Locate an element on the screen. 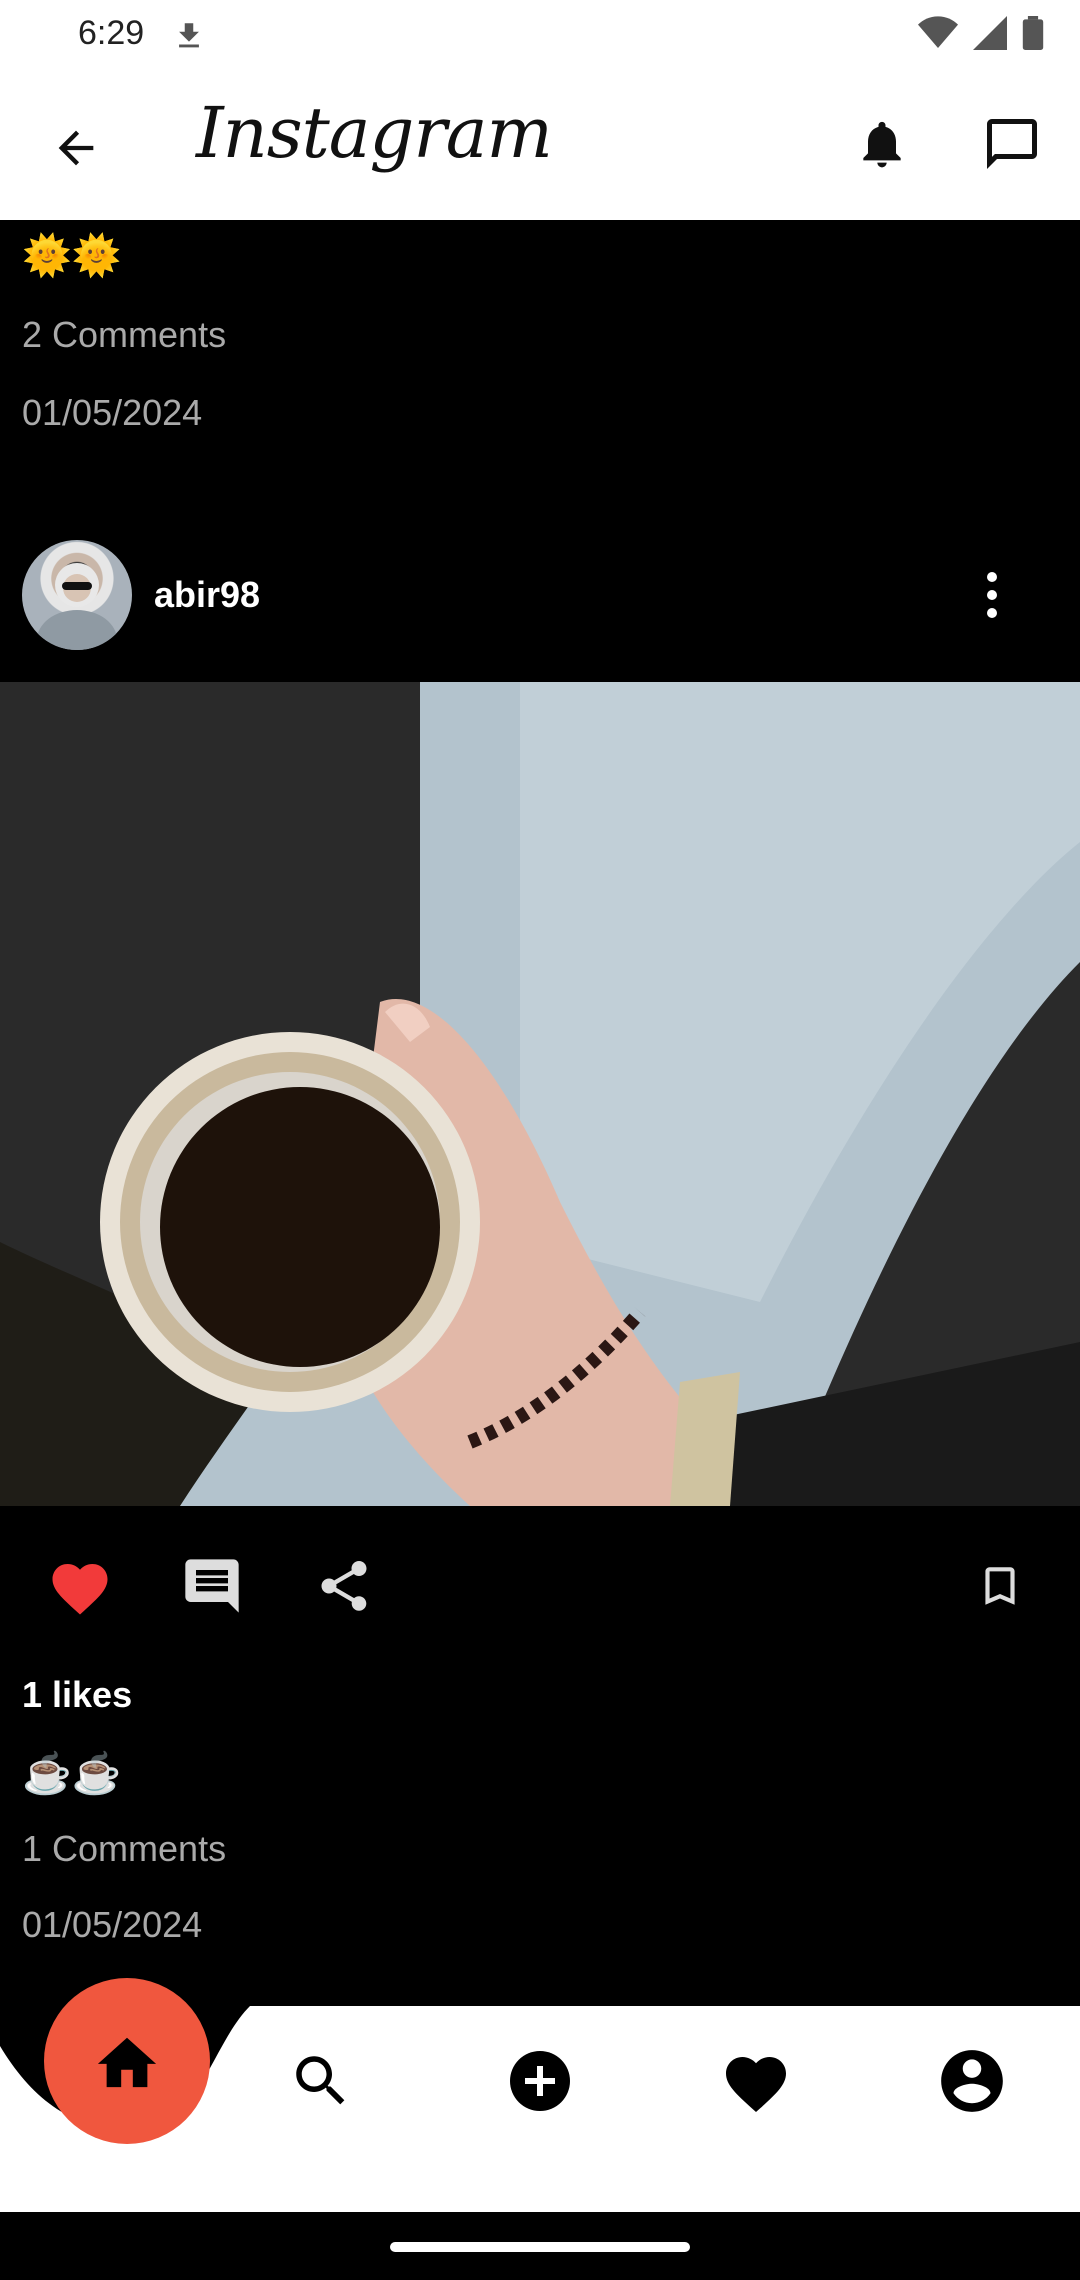 The width and height of the screenshot is (1080, 2280). comment-icon is located at coordinates (212, 1586).